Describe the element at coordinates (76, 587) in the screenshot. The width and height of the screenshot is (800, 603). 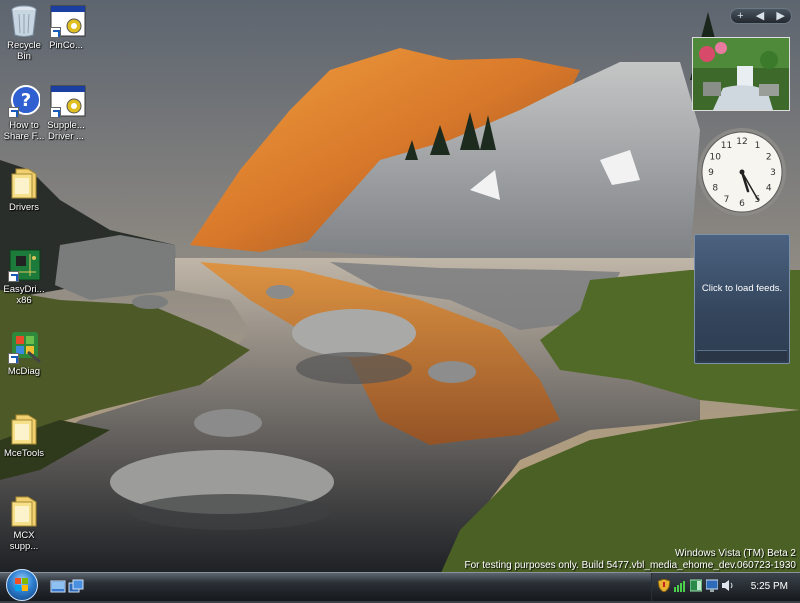
I see `switch-windows-icon` at that location.